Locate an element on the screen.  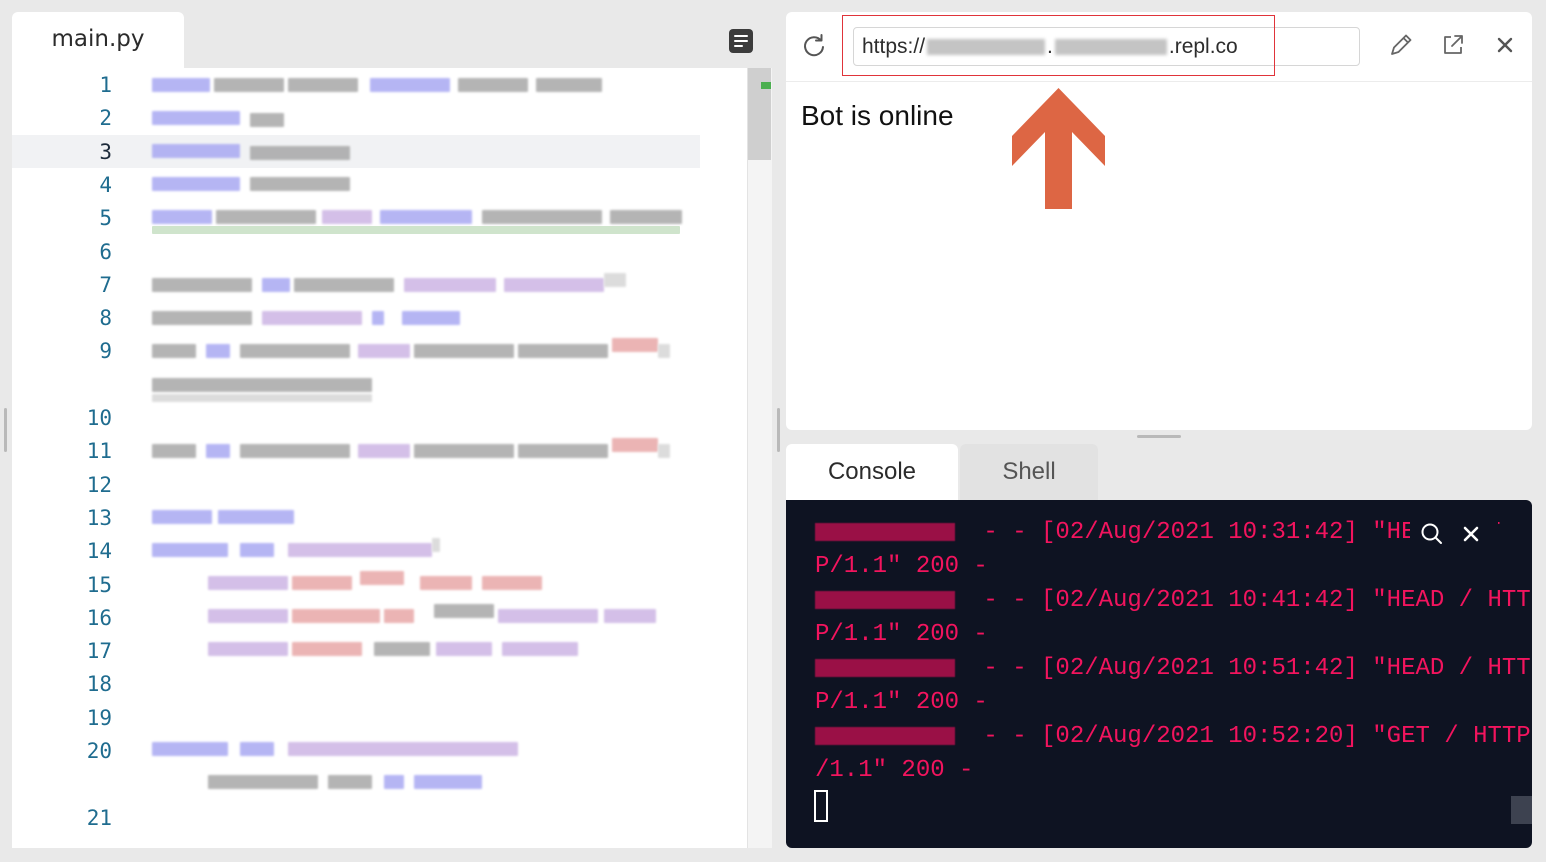
console-tabbar: Console Shell is located at coordinates (1159, 472).